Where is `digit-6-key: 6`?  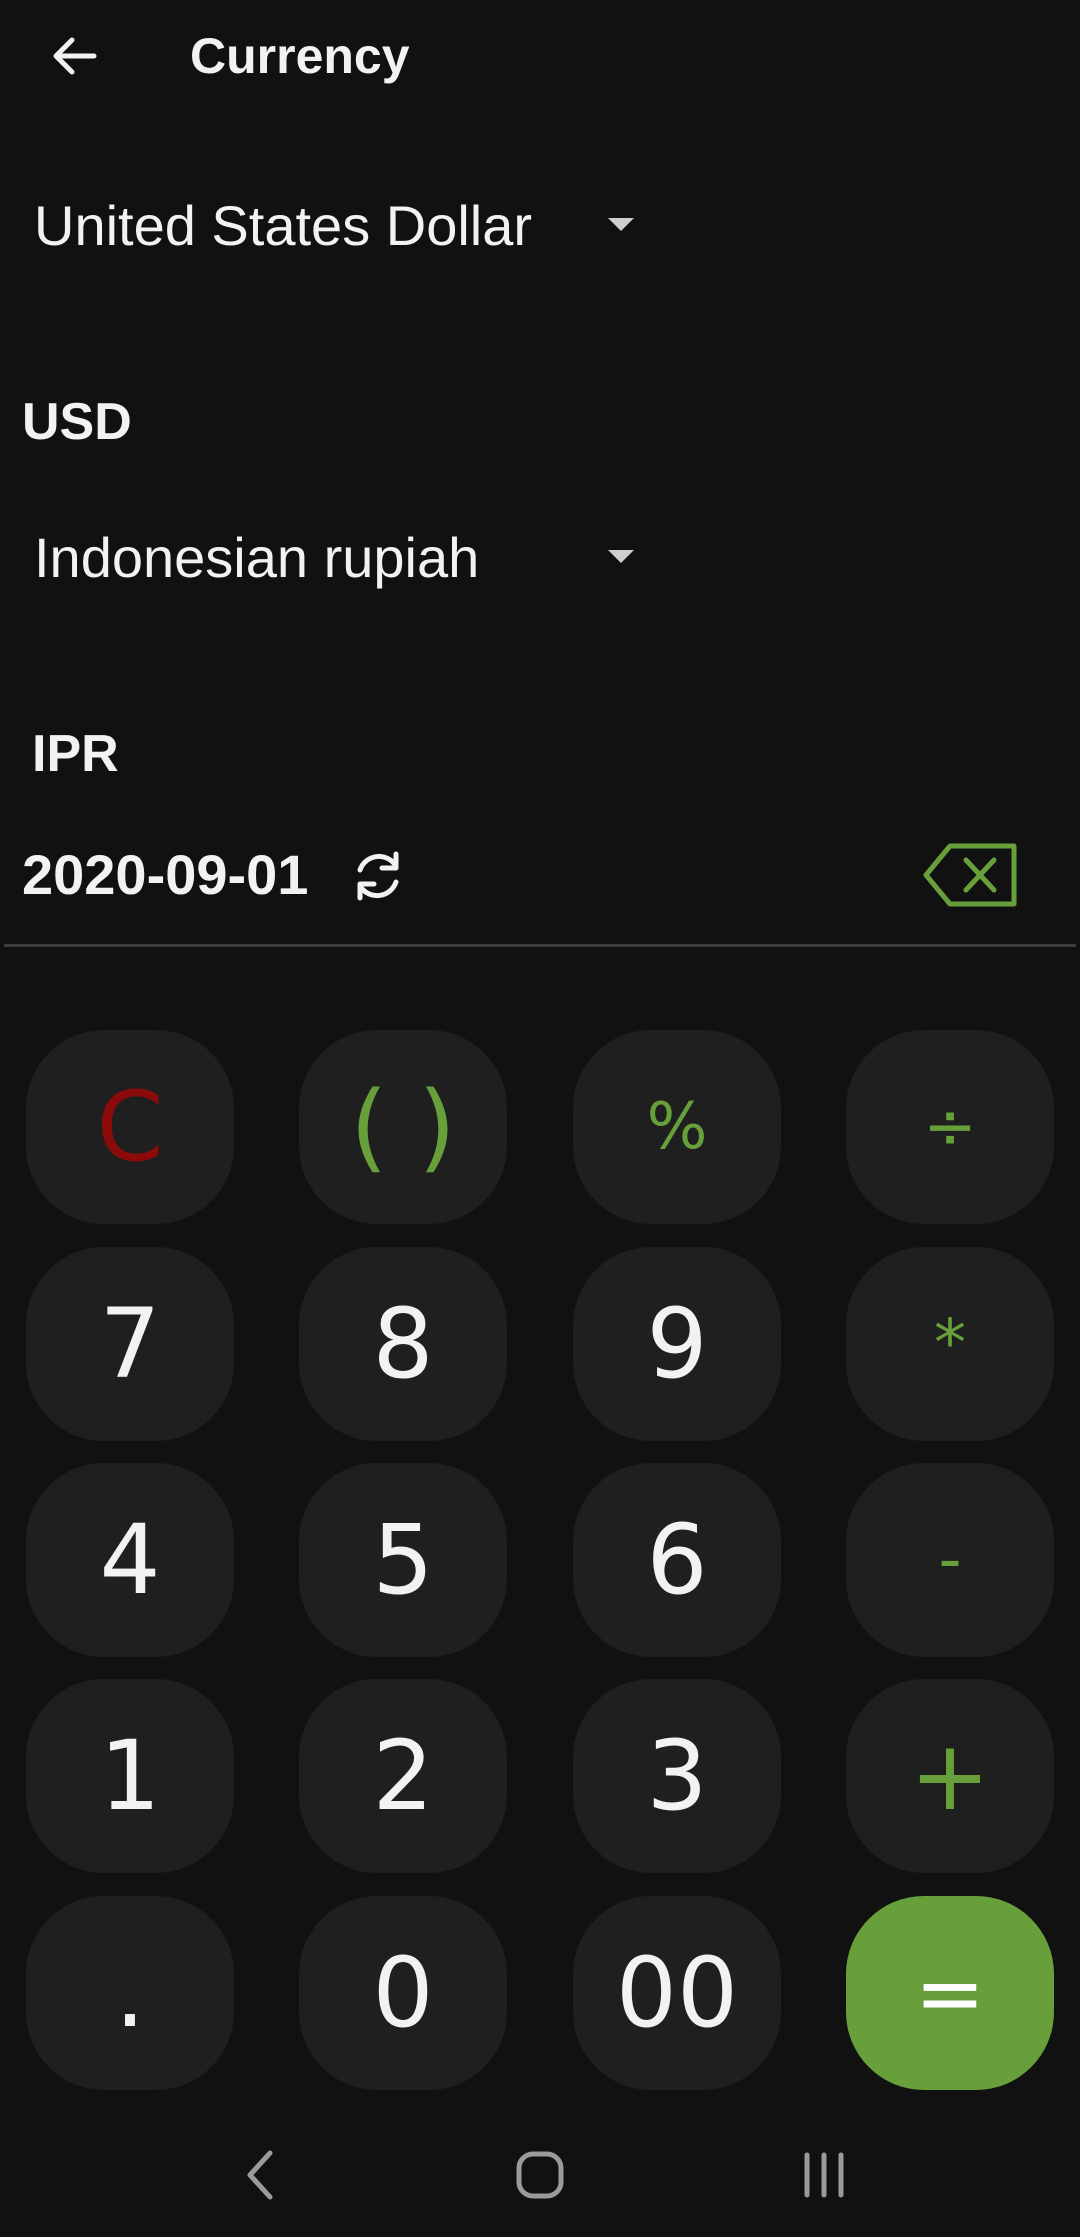
digit-6-key: 6 is located at coordinates (677, 1560).